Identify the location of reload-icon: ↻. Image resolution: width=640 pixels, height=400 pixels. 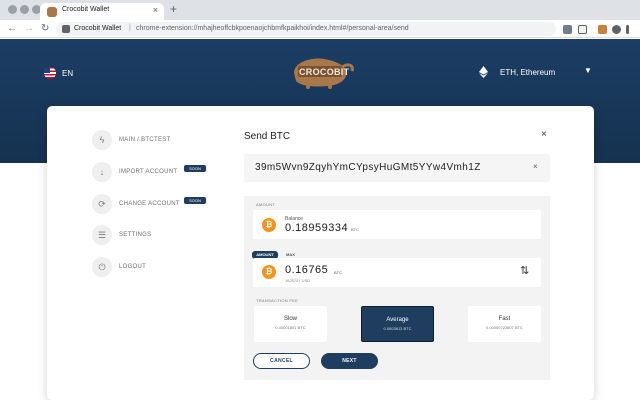
(45, 28).